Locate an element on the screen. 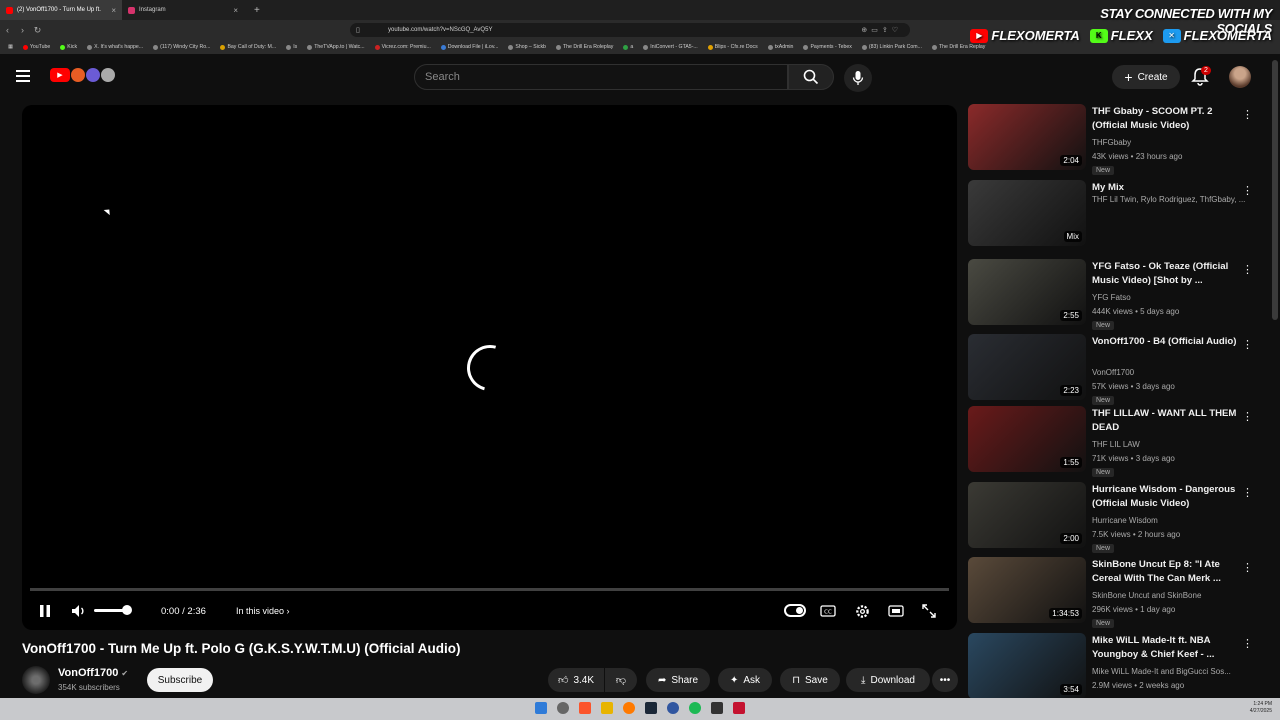 The height and width of the screenshot is (720, 1280). voice-search-button is located at coordinates (858, 78).